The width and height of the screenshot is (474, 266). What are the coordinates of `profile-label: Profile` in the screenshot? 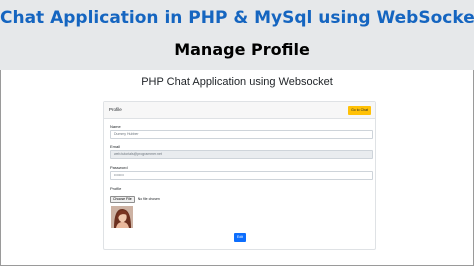 It's located at (116, 188).